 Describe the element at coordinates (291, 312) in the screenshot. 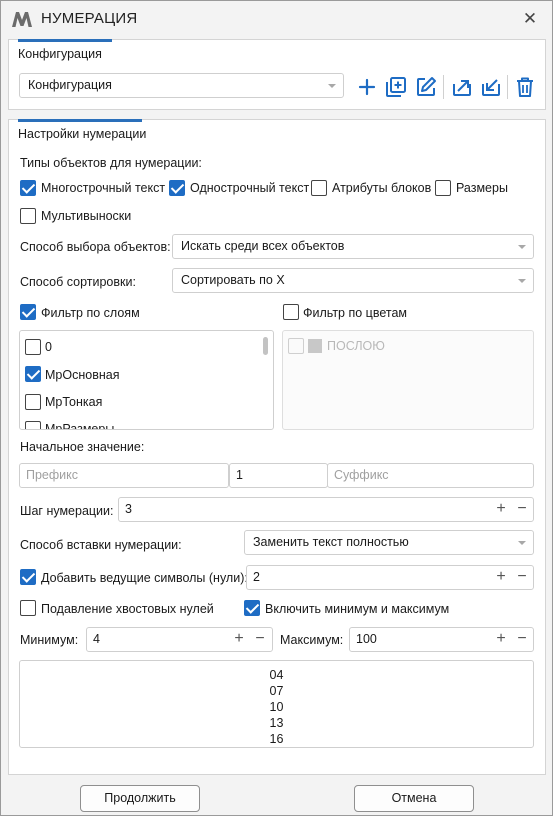

I see `color-filter-checkbox` at that location.